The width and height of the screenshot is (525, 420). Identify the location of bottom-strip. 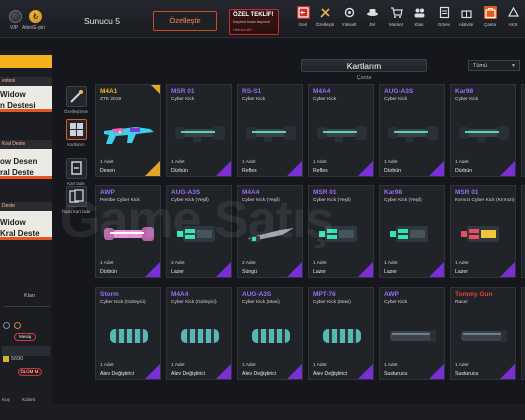
(262, 412).